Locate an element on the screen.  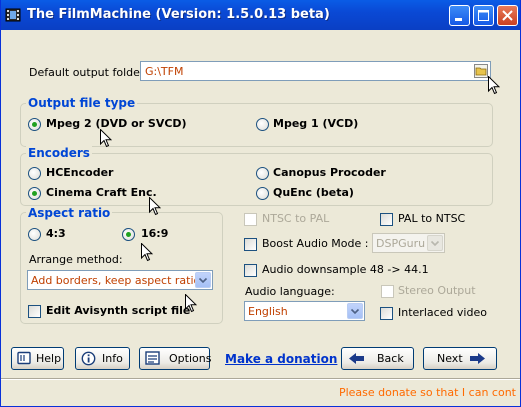
aspect-ratio-title: Aspect ratio is located at coordinates (69, 213).